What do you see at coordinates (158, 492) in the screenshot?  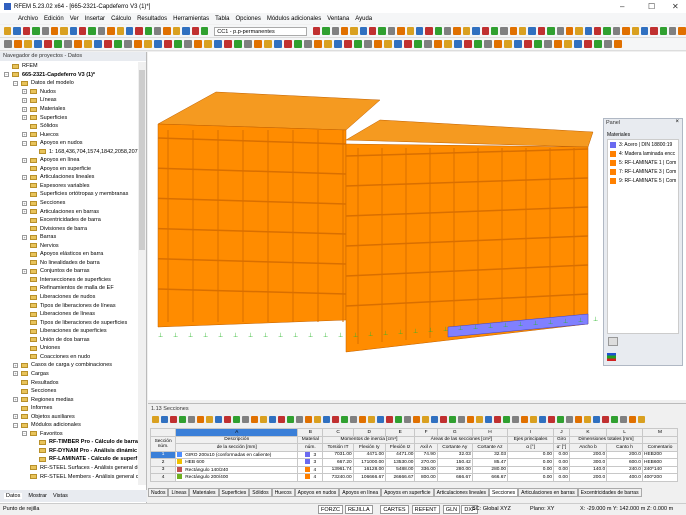 I see `table-tab: Nudos` at bounding box center [158, 492].